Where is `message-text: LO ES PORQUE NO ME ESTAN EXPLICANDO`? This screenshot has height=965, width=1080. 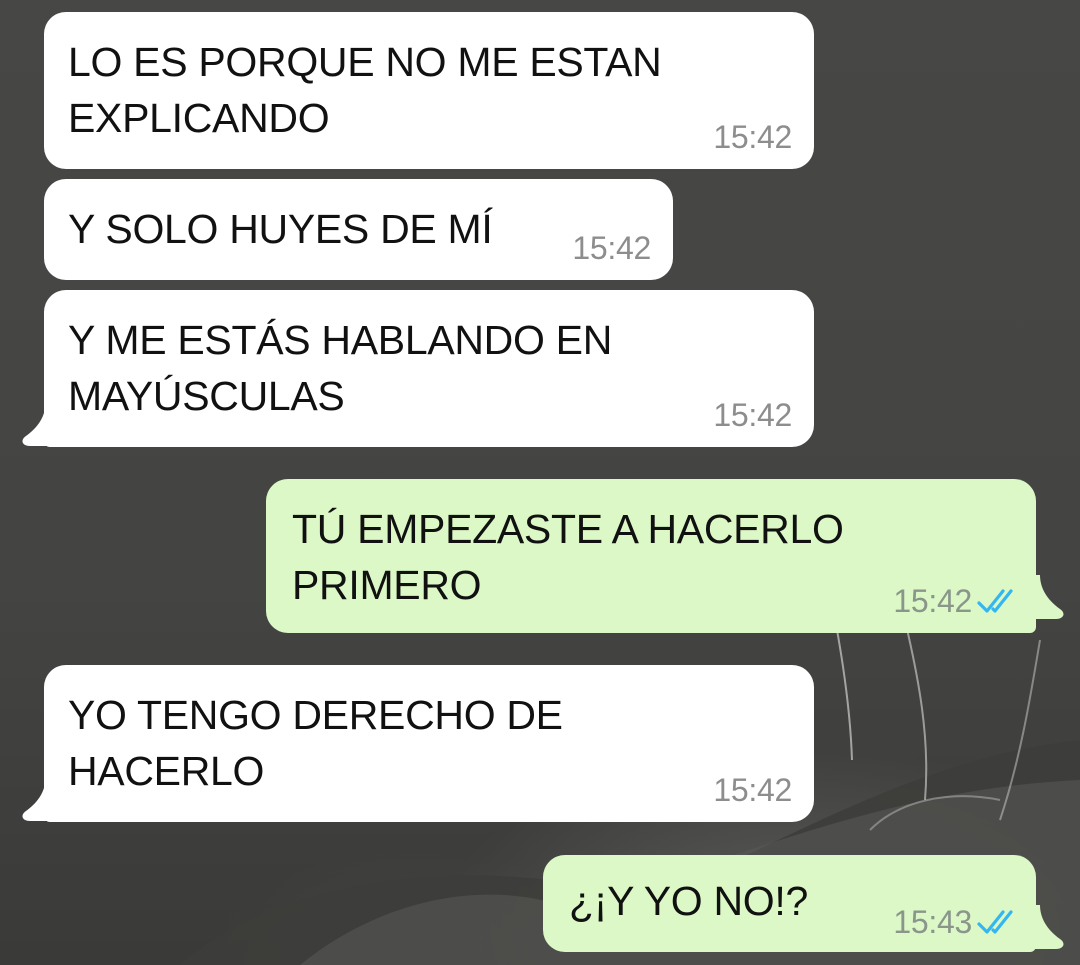
message-text: LO ES PORQUE NO ME ESTAN EXPLICANDO is located at coordinates (365, 90).